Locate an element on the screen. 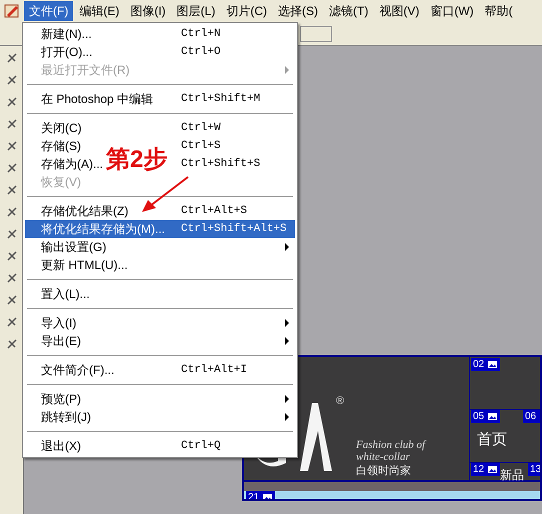 Image resolution: width=542 pixels, height=514 pixels. menu-item: 跳转到(J) is located at coordinates (66, 417).